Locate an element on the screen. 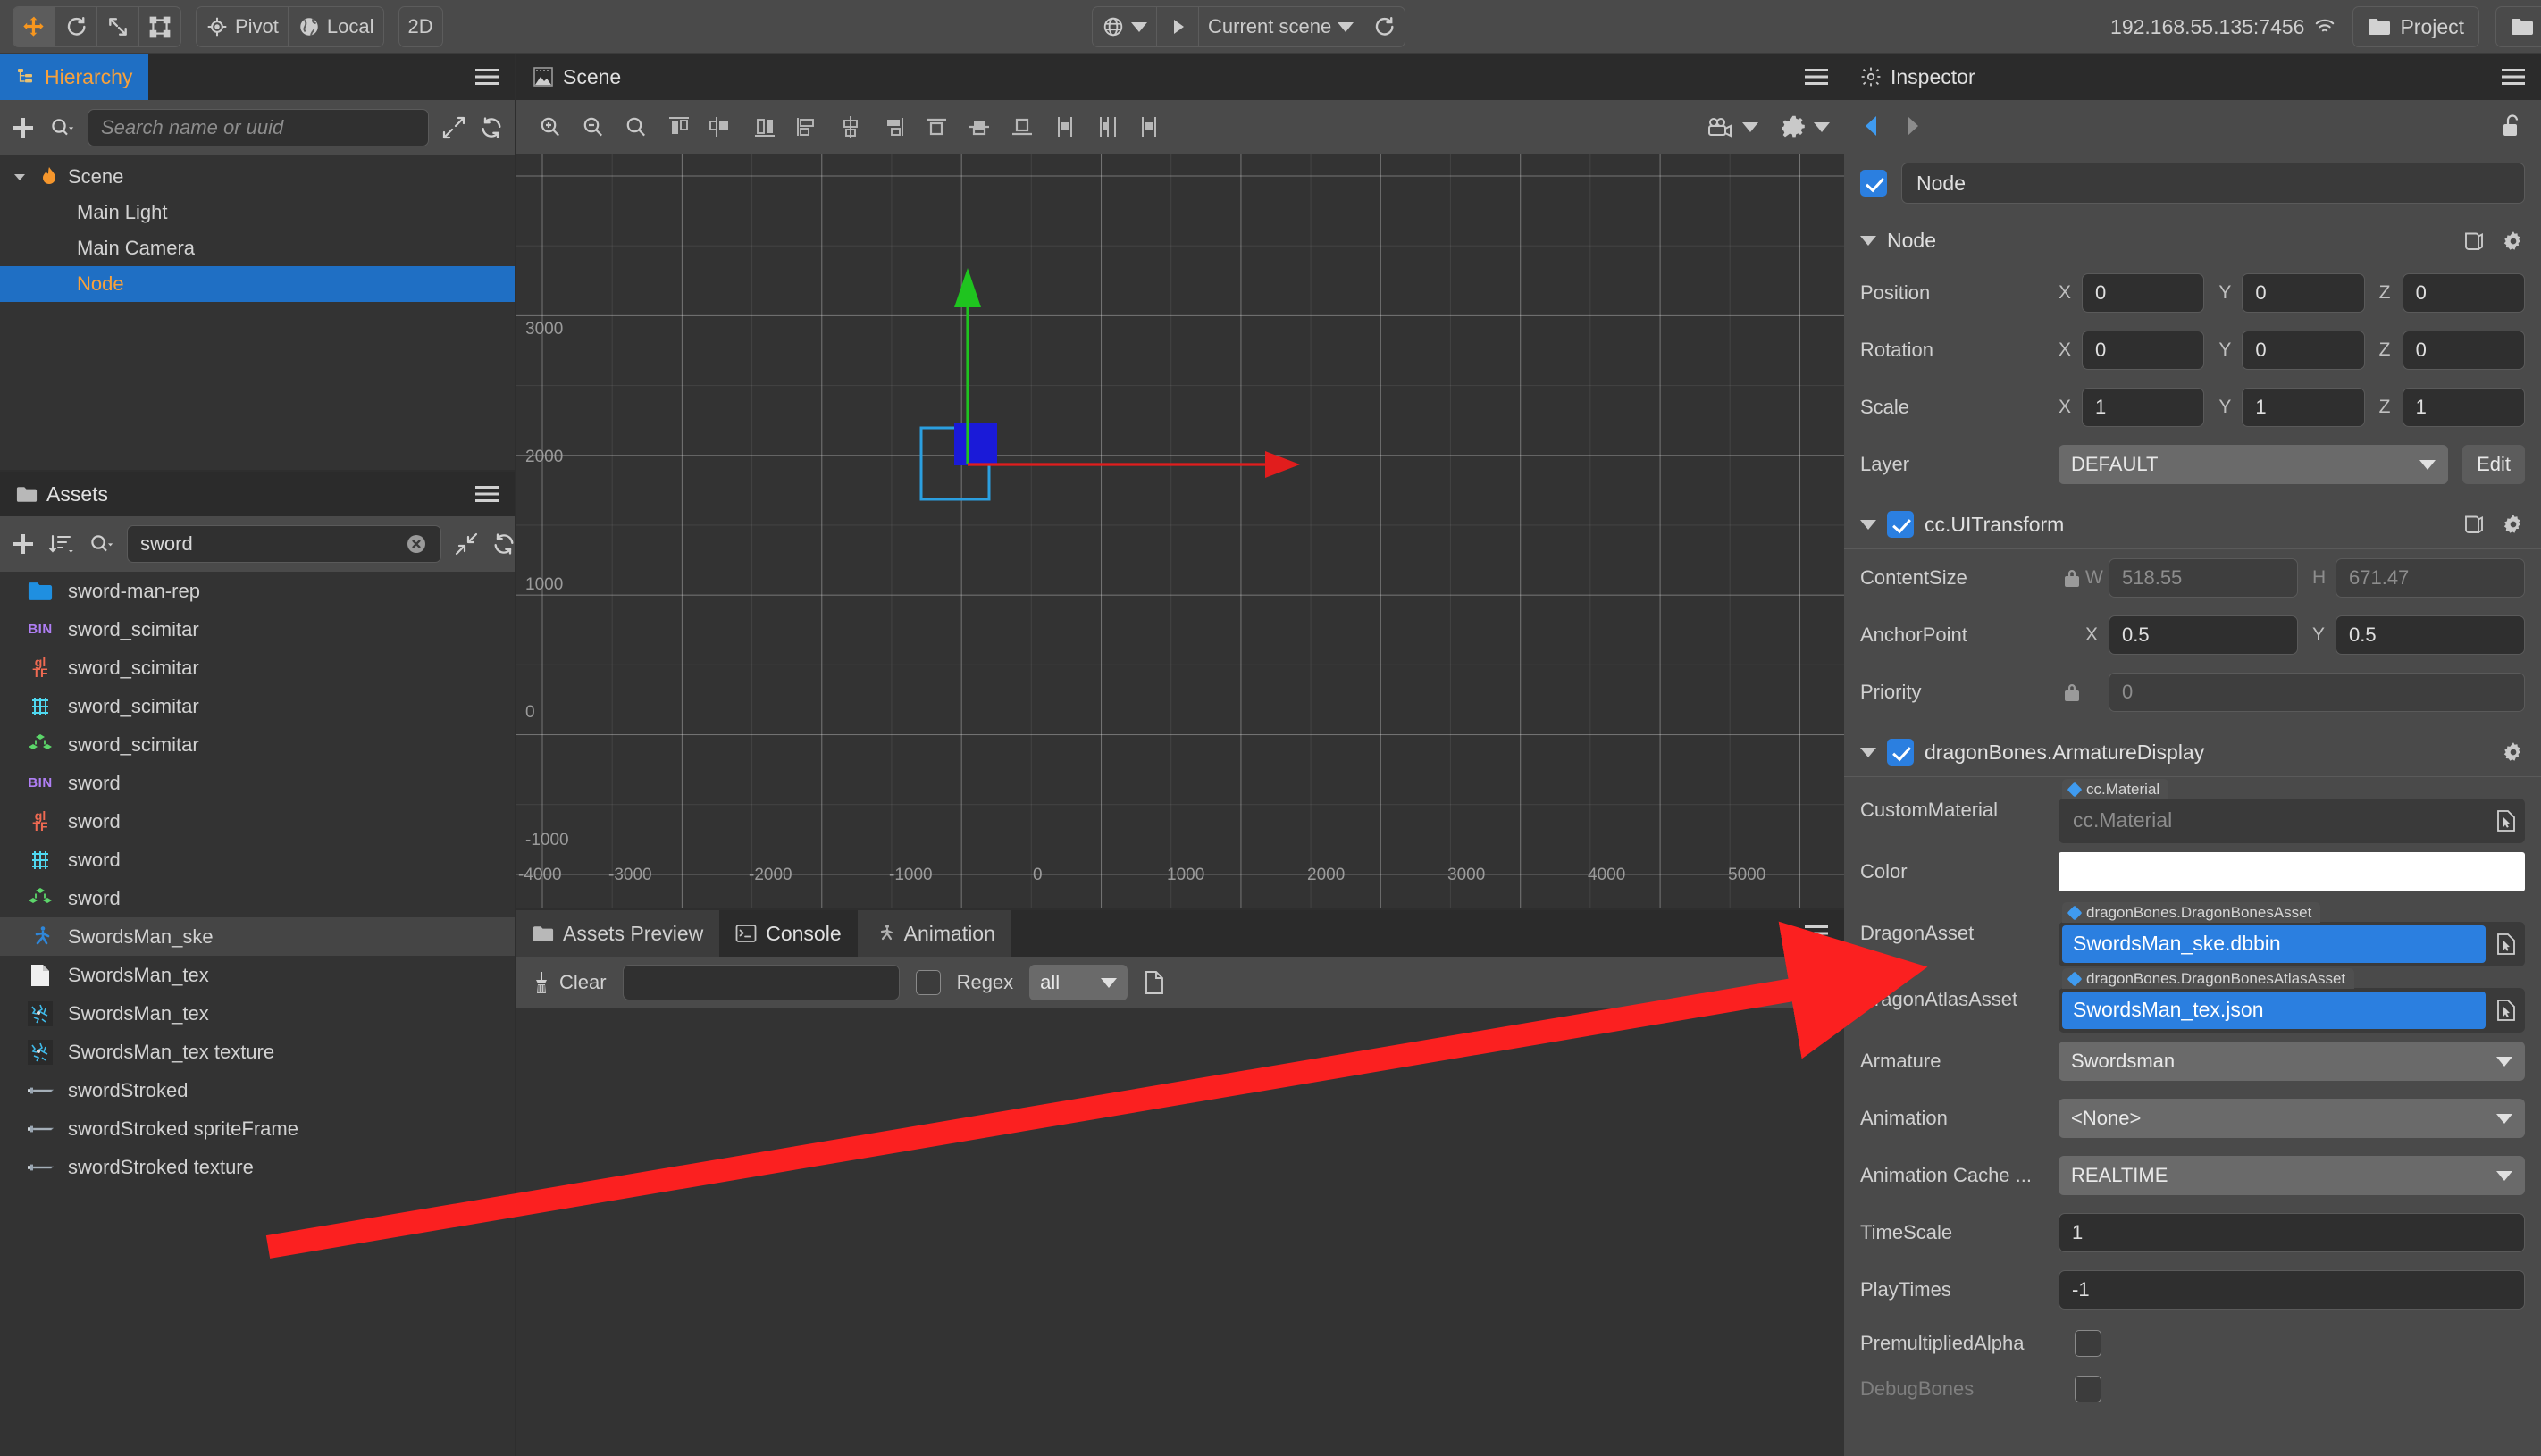 Image resolution: width=2541 pixels, height=1456 pixels. position-x-input: 0 is located at coordinates (2144, 293).